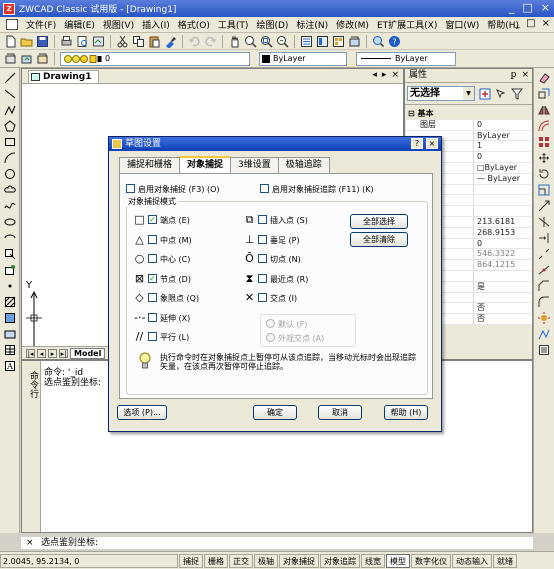 The width and height of the screenshot is (554, 569). What do you see at coordinates (544, 334) in the screenshot?
I see `edit-polyline-icon` at bounding box center [544, 334].